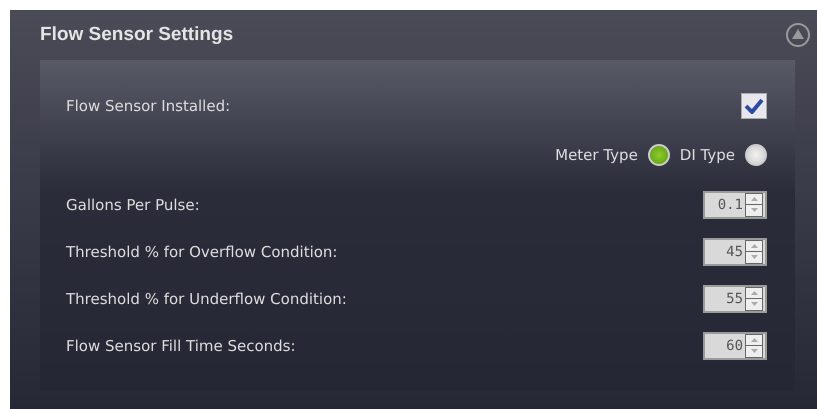  Describe the element at coordinates (726, 252) in the screenshot. I see `number-field: 45` at that location.